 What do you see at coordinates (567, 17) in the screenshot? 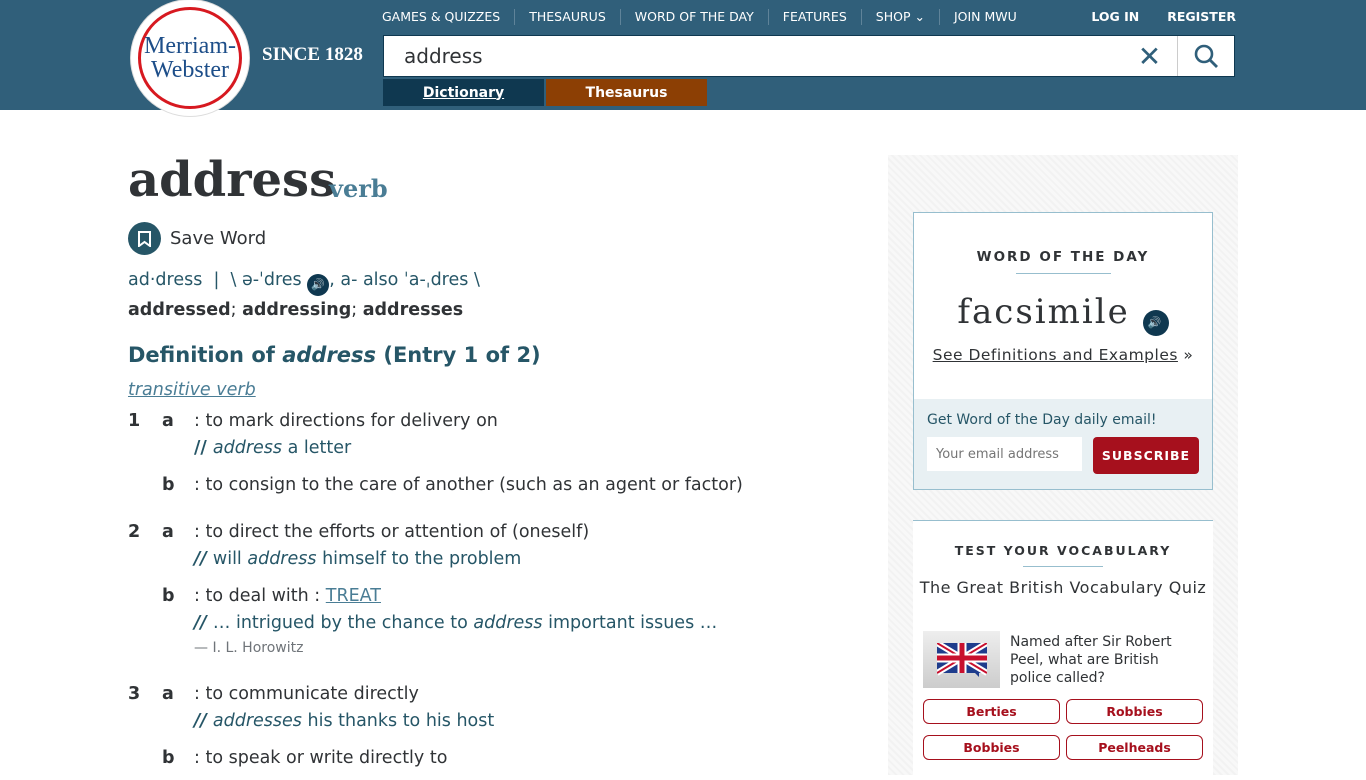
I see `nav-thesaurus: THESAURUS` at bounding box center [567, 17].